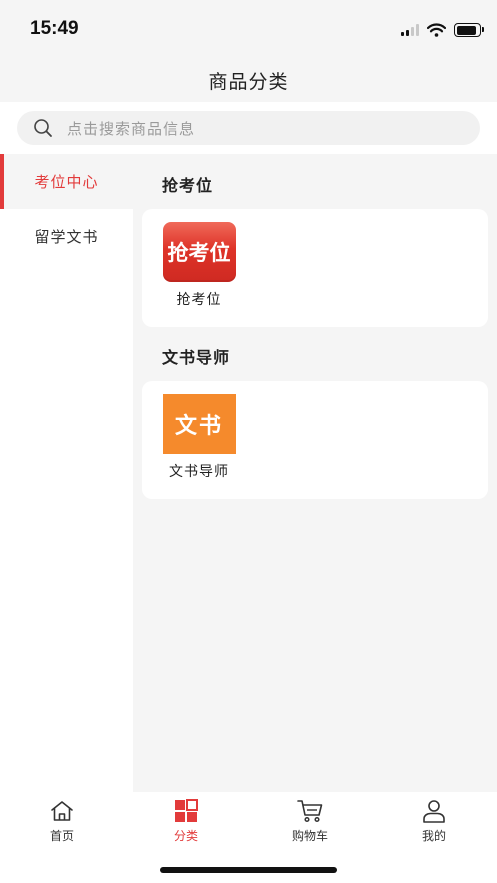  Describe the element at coordinates (186, 811) in the screenshot. I see `category-icon` at that location.